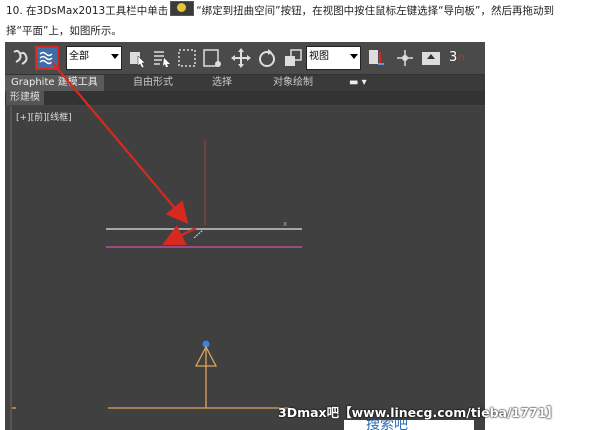 Image resolution: width=589 pixels, height=430 pixels. What do you see at coordinates (182, 8) in the screenshot?
I see `bind-to-space-warp-icon` at bounding box center [182, 8].